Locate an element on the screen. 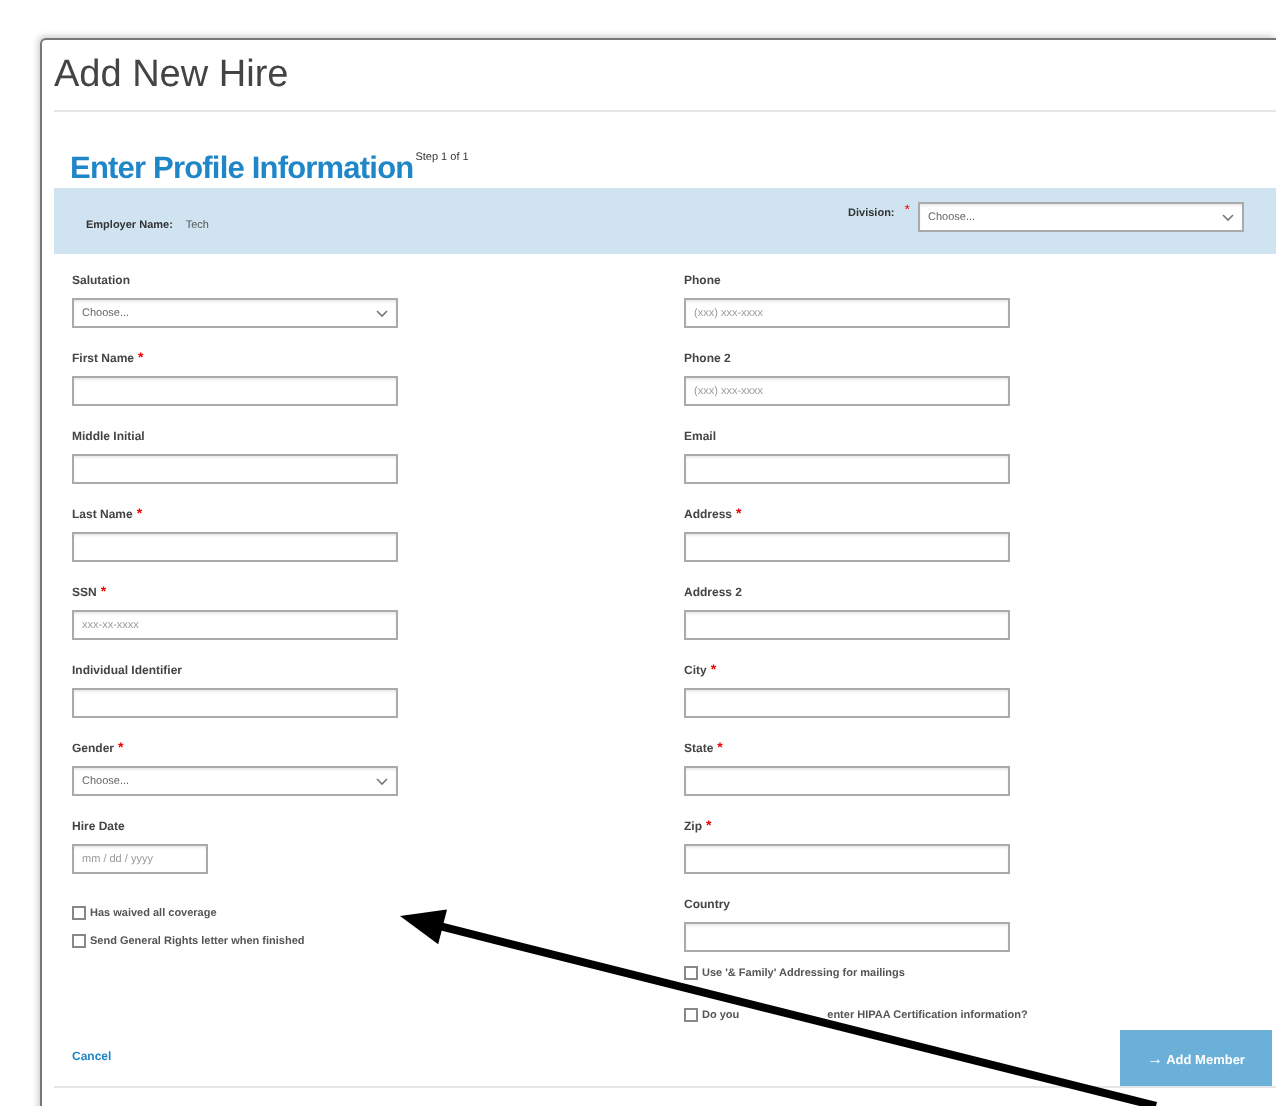 This screenshot has width=1276, height=1106. dialog-title: Add New Hire is located at coordinates (172, 74).